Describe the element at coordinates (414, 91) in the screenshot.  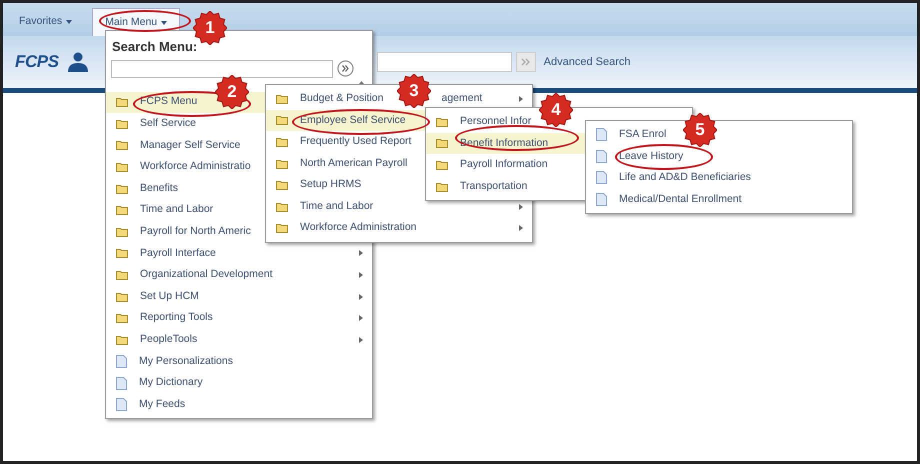
I see `step-badge: 3` at that location.